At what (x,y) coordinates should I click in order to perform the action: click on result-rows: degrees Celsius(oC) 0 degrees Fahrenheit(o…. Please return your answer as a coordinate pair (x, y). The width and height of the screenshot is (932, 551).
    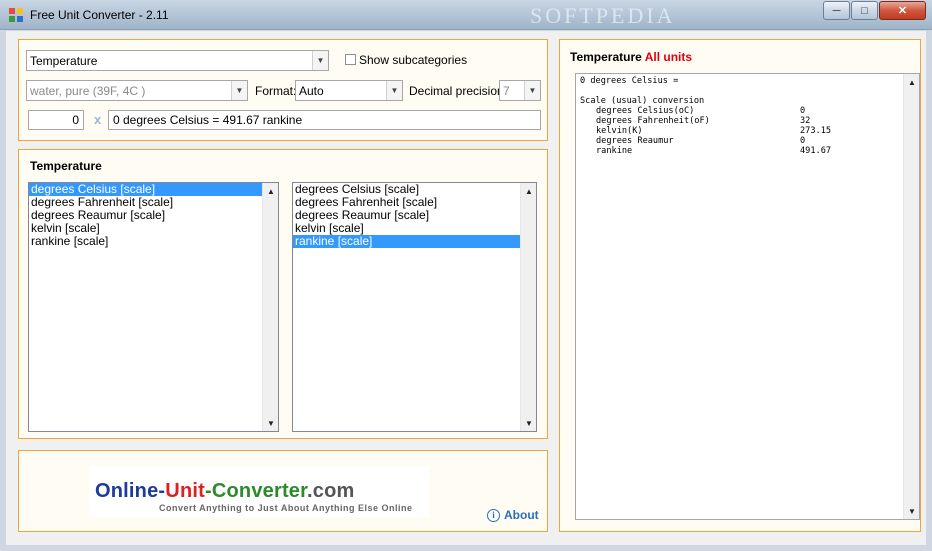
    Looking at the image, I should click on (705, 131).